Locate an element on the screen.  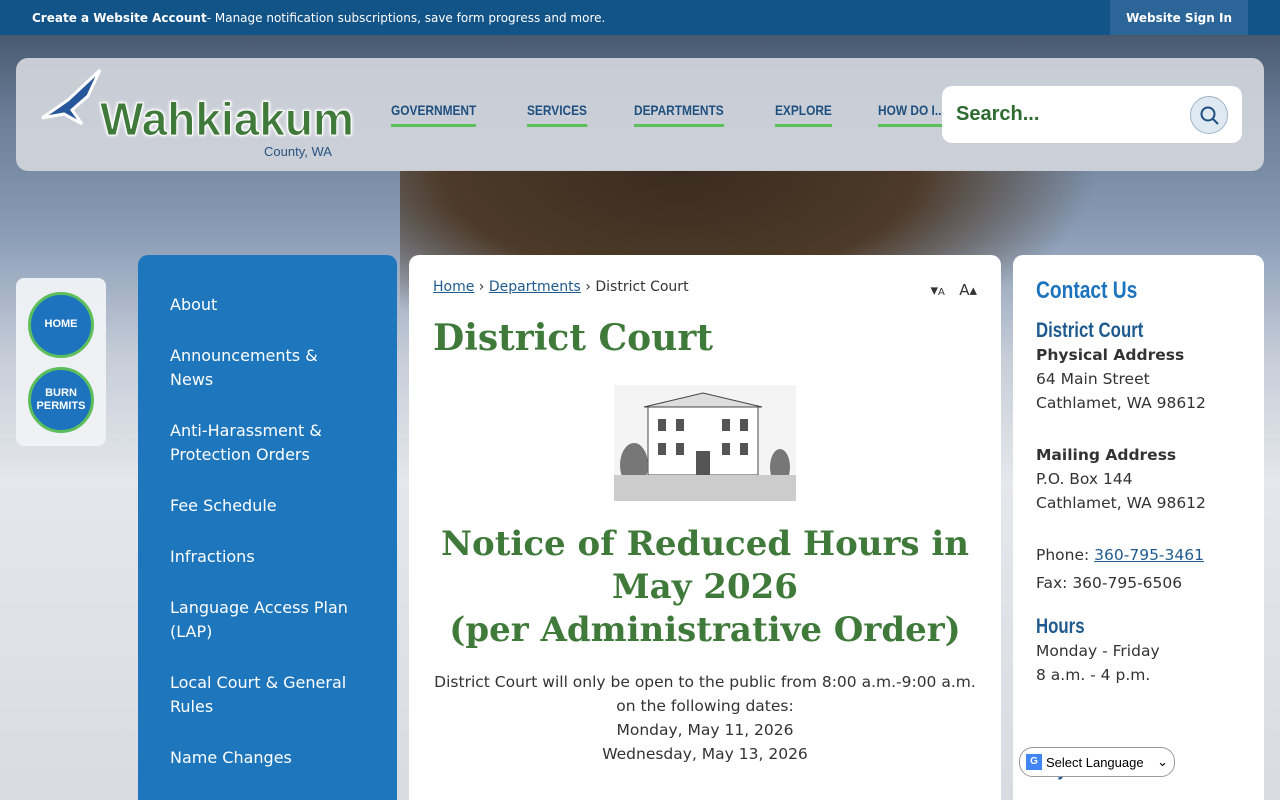
website-sign-in-button: Website Sign In is located at coordinates (1179, 17).